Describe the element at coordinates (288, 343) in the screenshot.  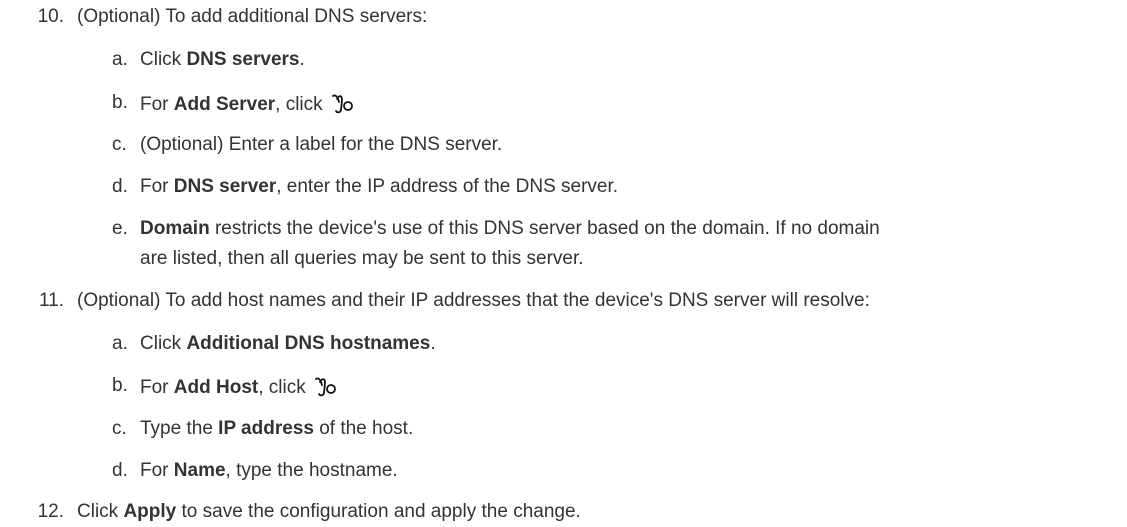
I see `sub-step-text: Click Additional DNS hostnames.` at that location.